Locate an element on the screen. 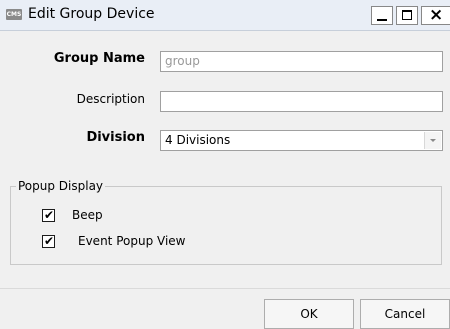 The width and height of the screenshot is (450, 329). close-button: × is located at coordinates (435, 15).